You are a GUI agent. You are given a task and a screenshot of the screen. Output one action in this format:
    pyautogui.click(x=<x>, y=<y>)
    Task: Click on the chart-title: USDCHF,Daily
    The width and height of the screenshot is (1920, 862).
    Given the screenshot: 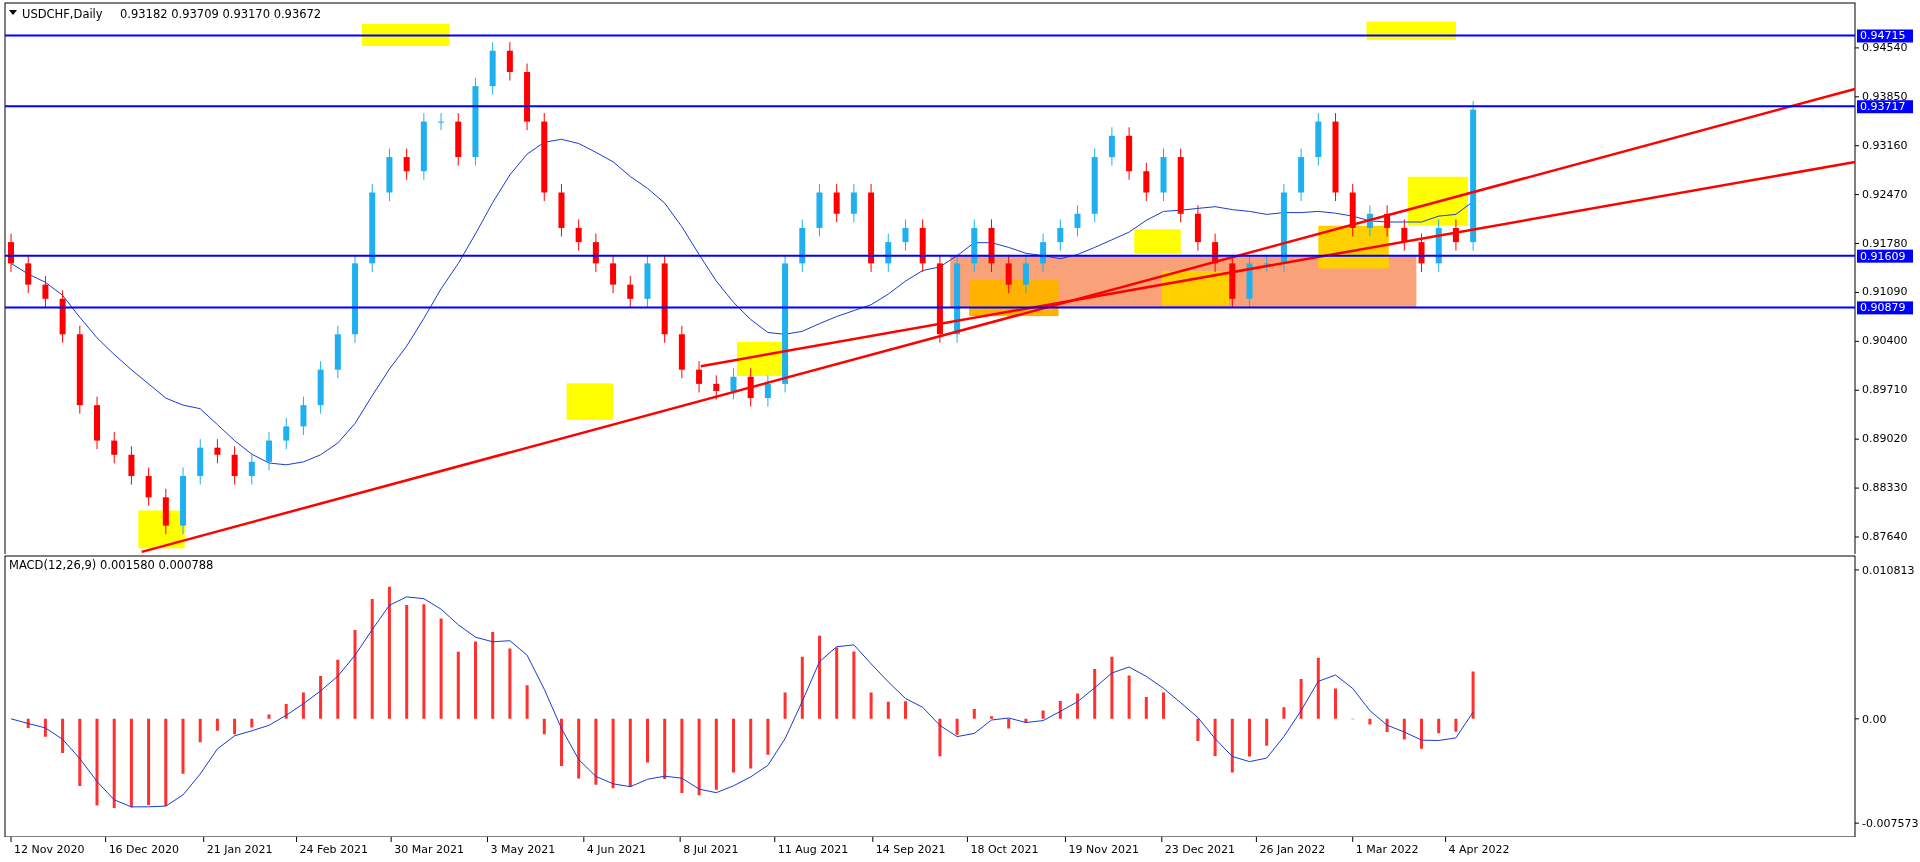 What is the action you would take?
    pyautogui.click(x=62, y=14)
    